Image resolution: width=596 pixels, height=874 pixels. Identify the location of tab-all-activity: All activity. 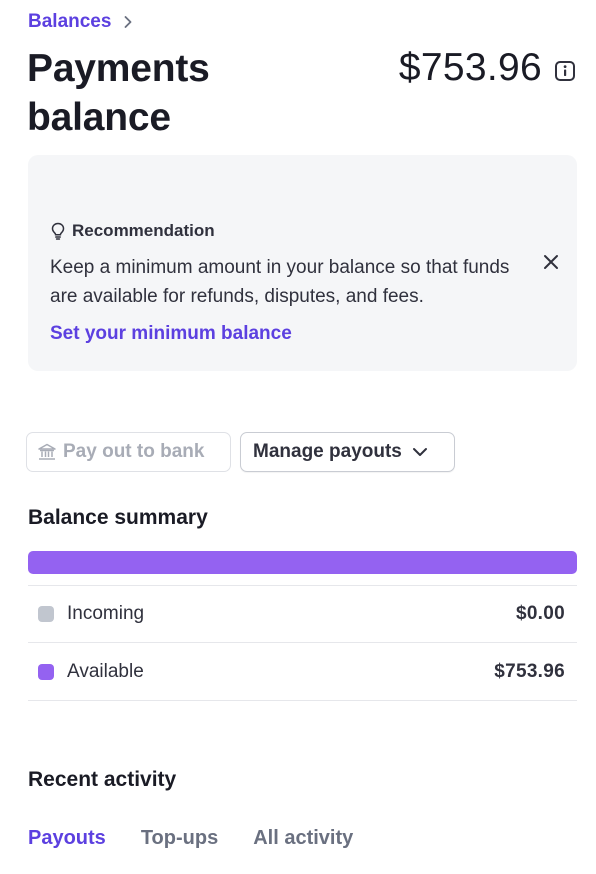
(303, 838).